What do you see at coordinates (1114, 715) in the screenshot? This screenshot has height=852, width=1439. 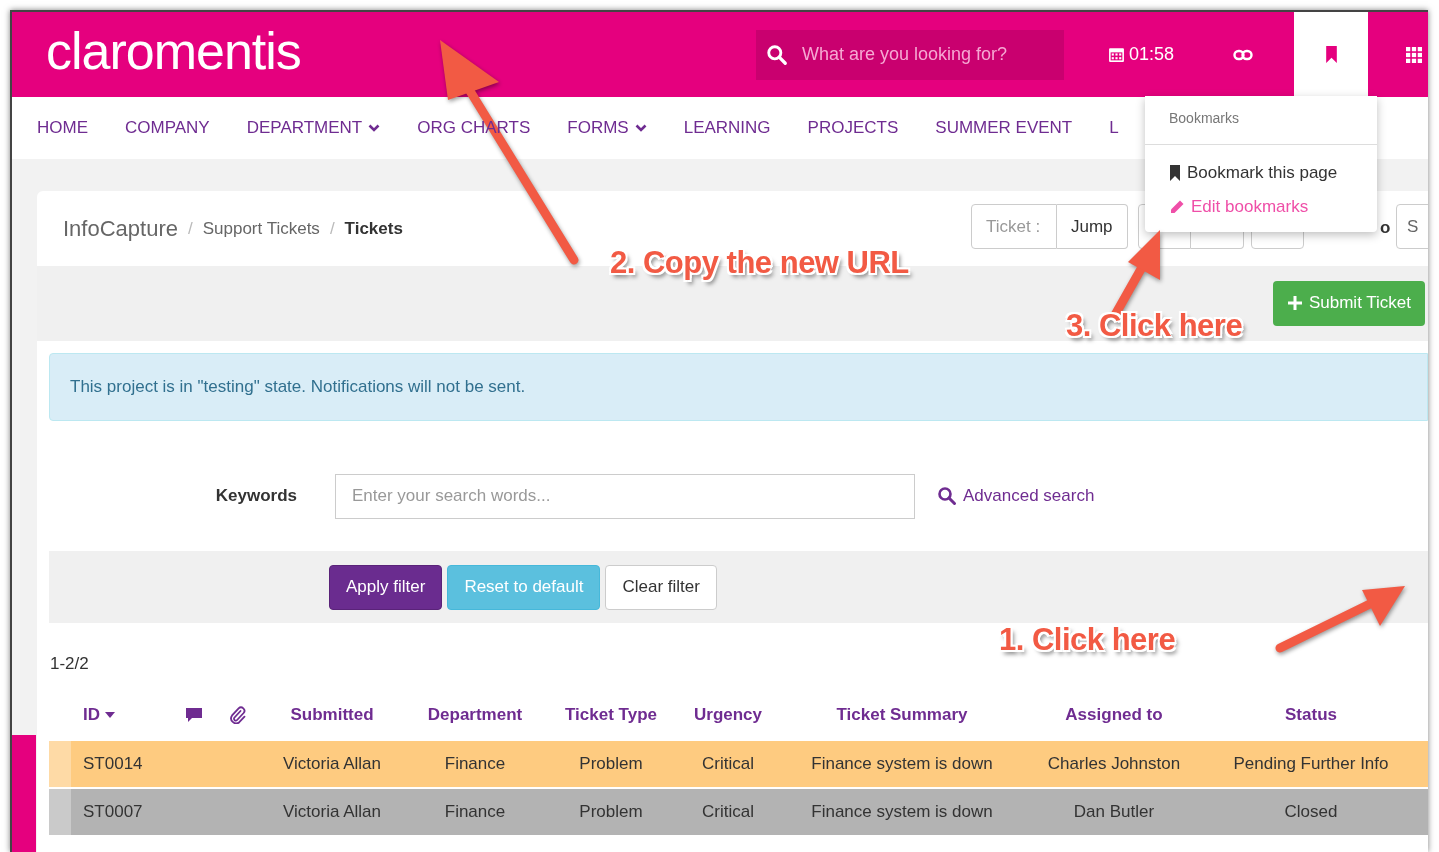 I see `column-header: Assigned to` at bounding box center [1114, 715].